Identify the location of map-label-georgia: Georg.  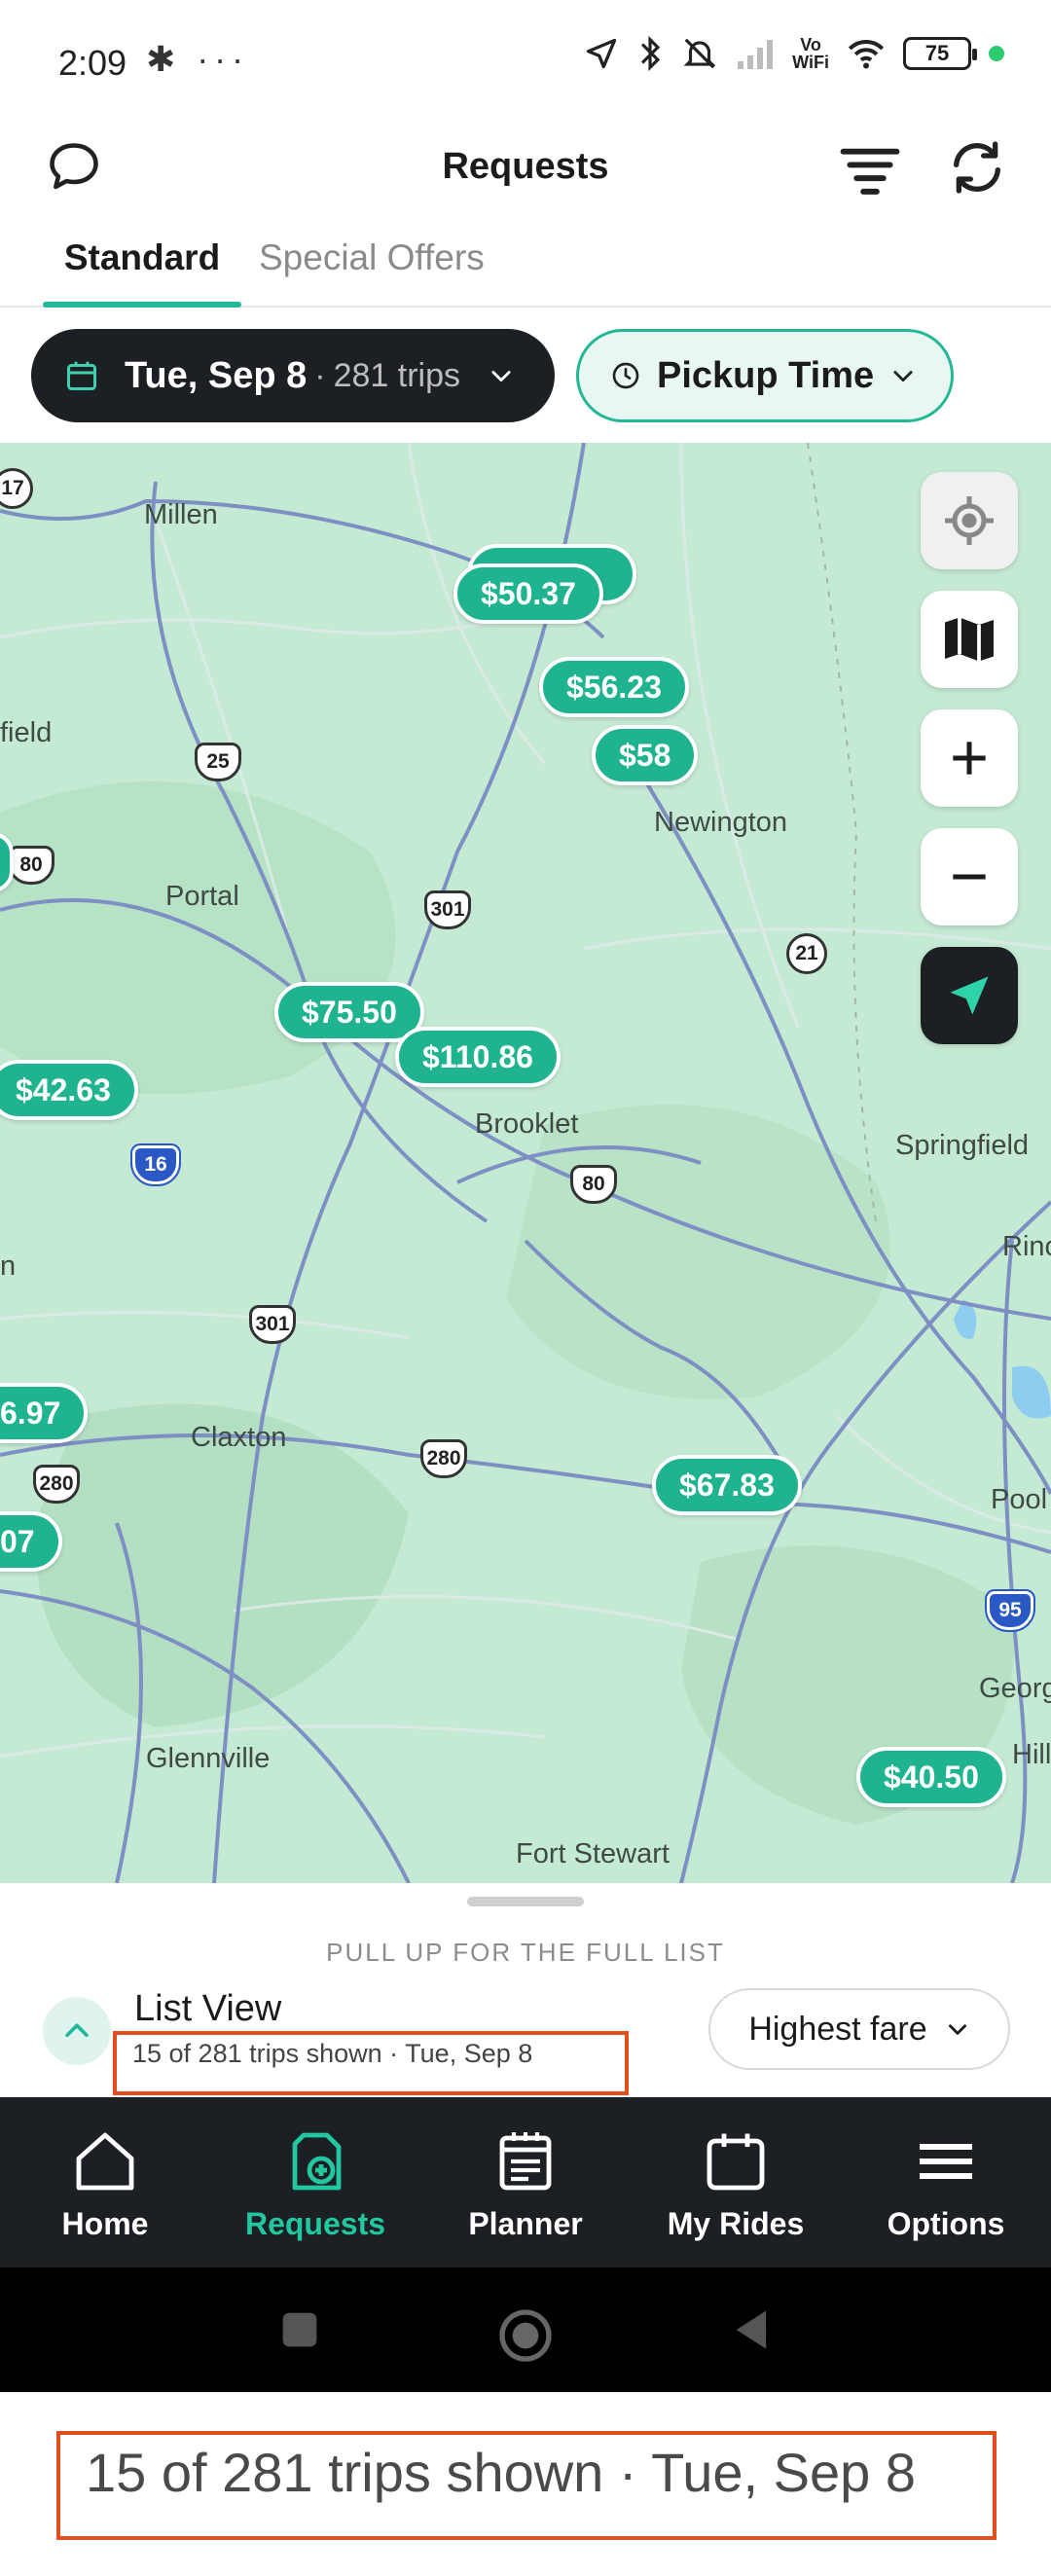
(1015, 1688).